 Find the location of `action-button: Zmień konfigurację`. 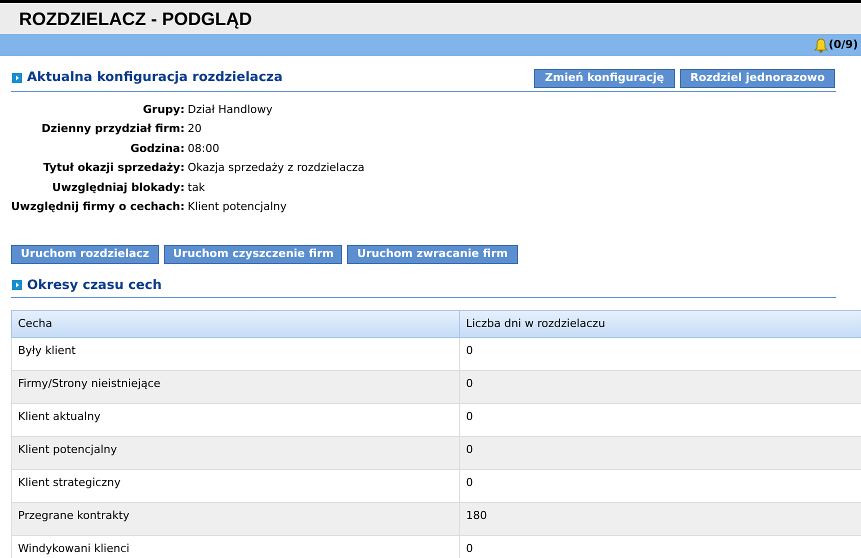

action-button: Zmień konfigurację is located at coordinates (604, 78).